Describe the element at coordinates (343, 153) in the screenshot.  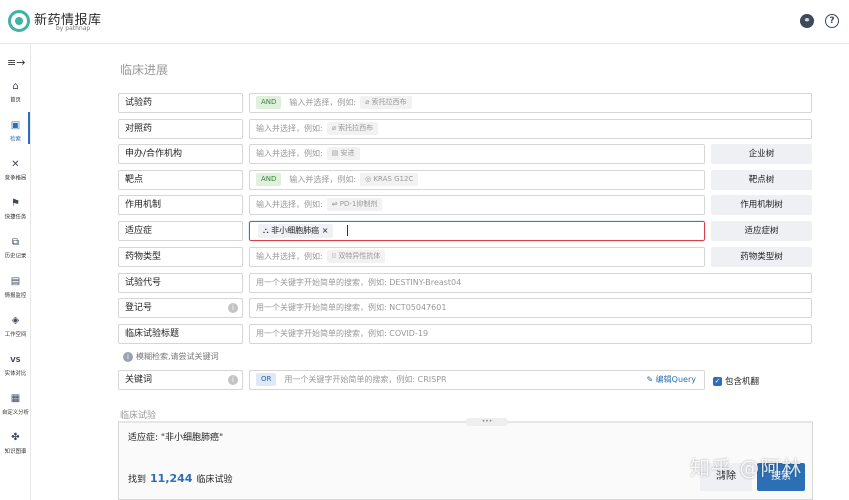
I see `example-chip: ▤ 安进` at that location.